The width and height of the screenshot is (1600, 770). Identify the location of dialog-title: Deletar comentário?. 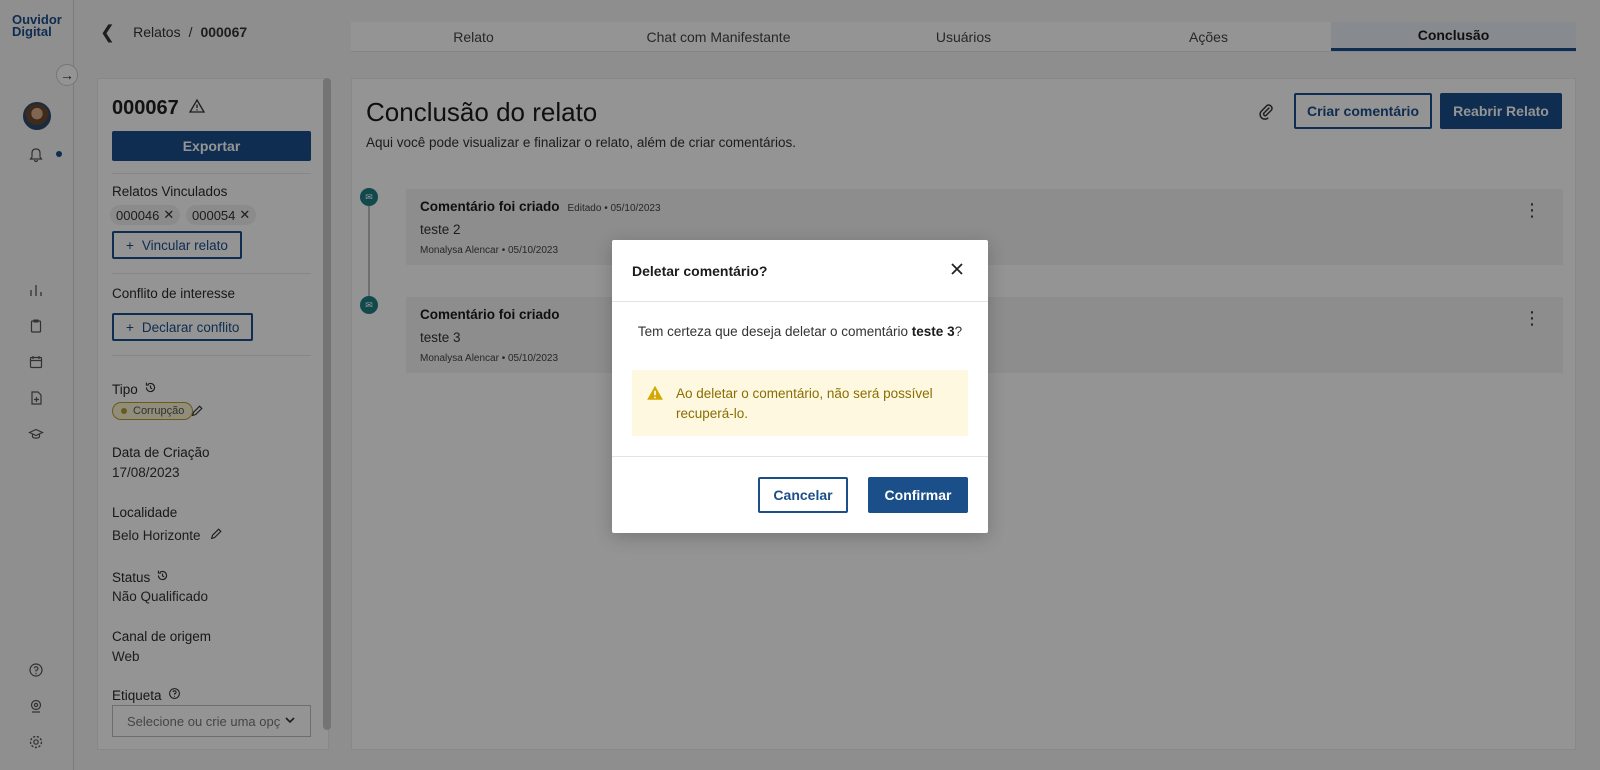
(700, 271).